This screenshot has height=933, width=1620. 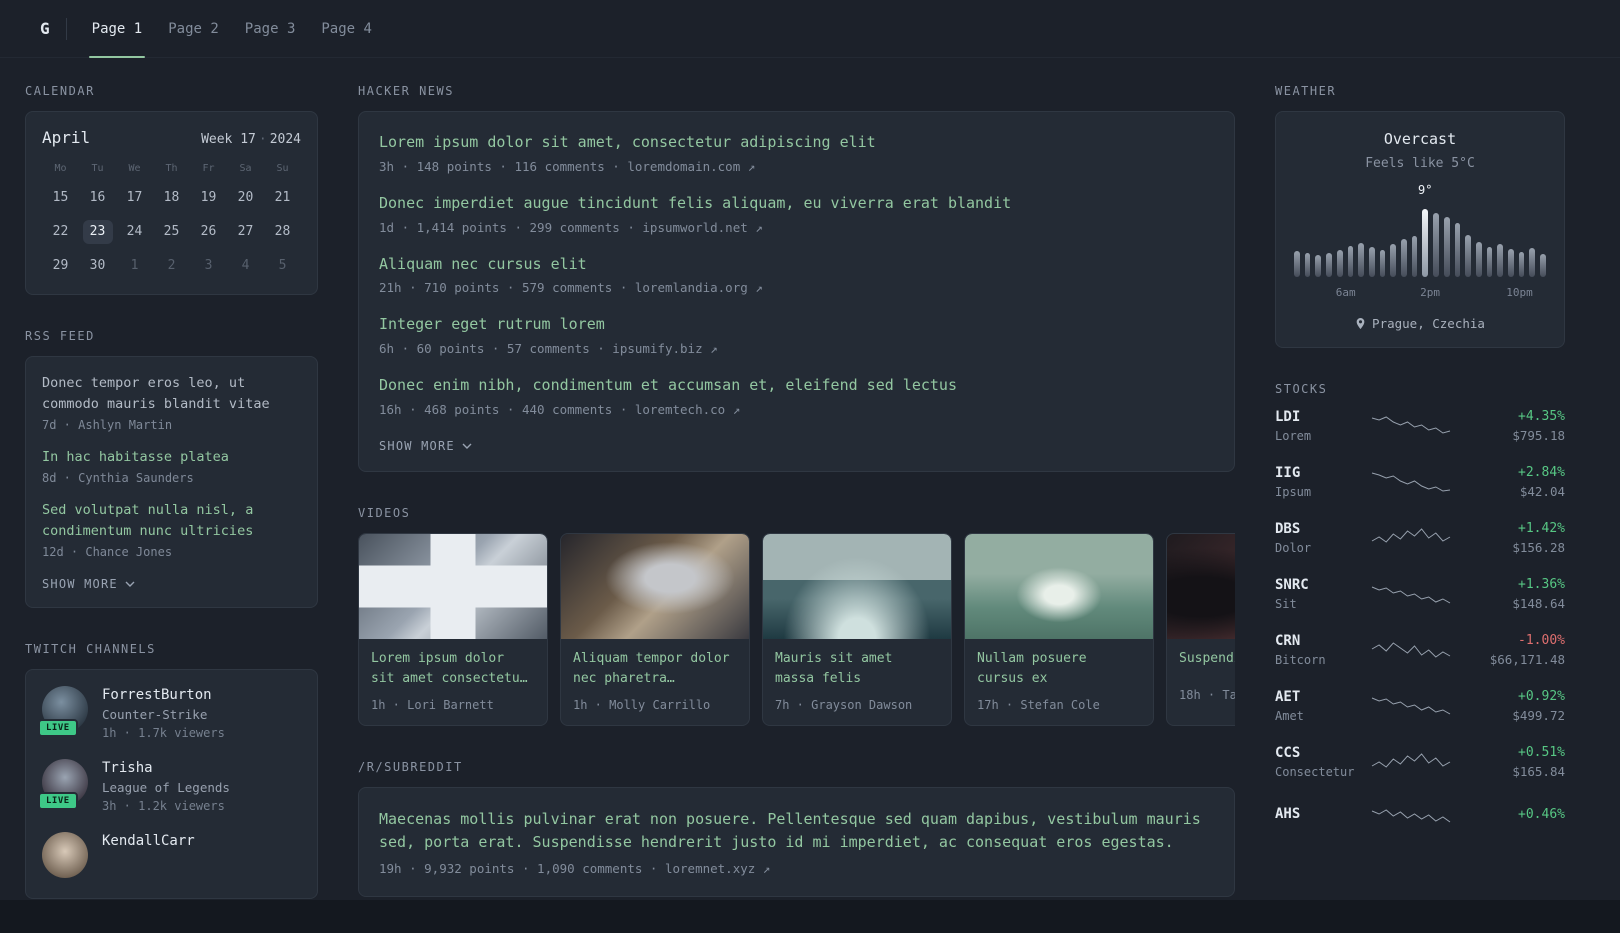 I want to click on hn-item-title: Aliquam nec cursus elit, so click(x=796, y=265).